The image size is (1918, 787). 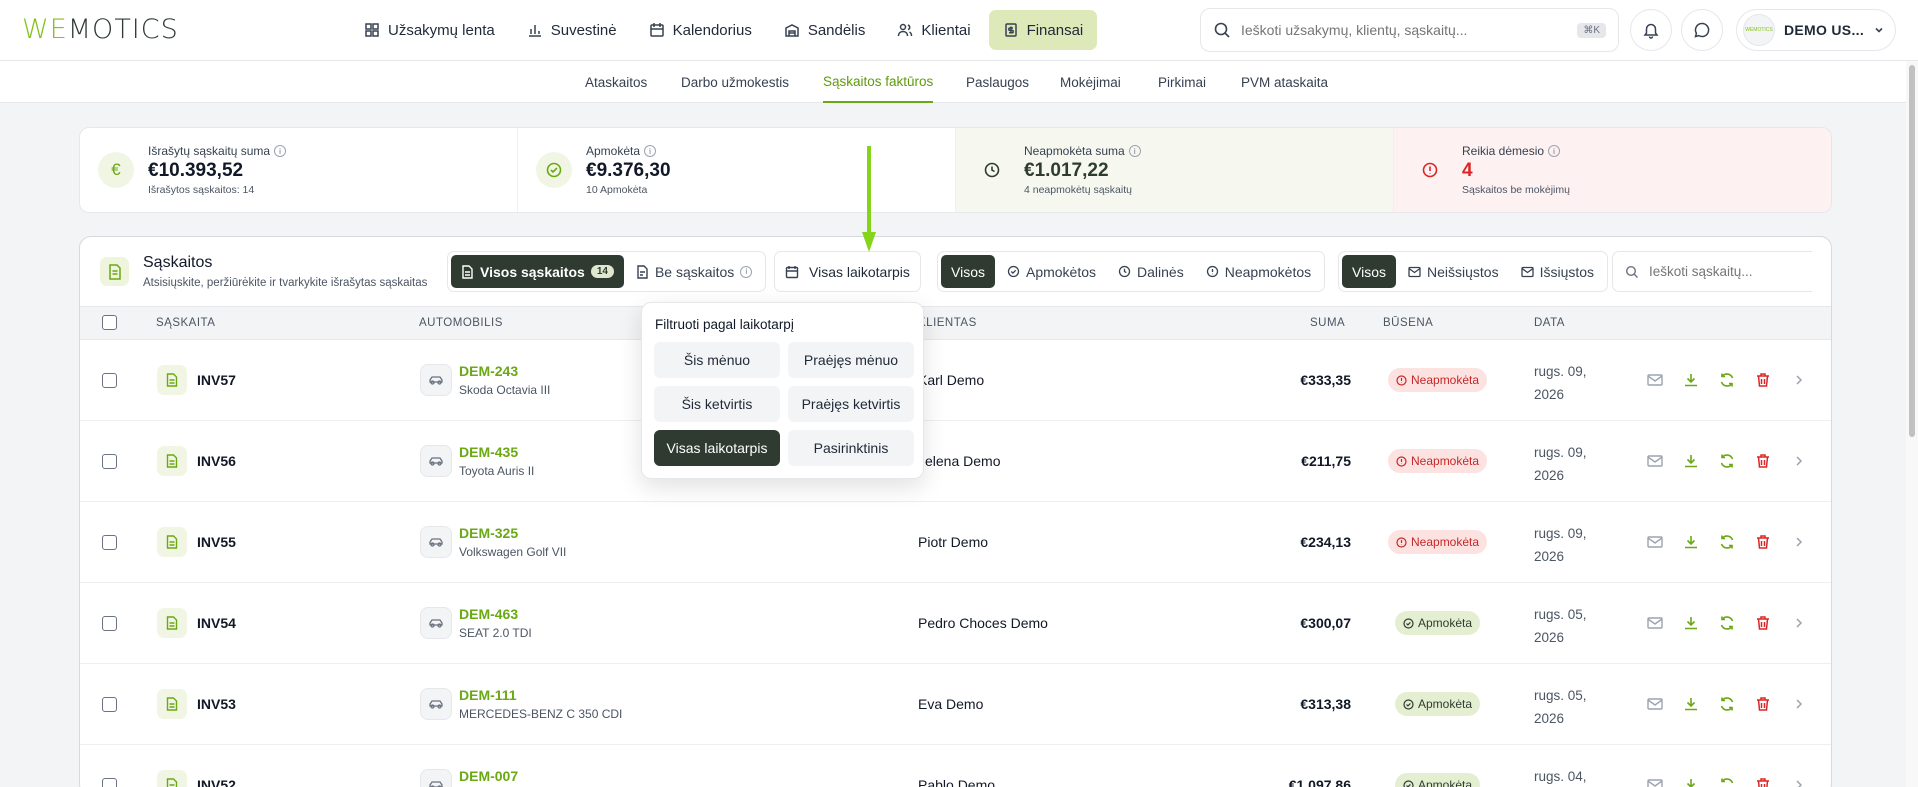 I want to click on global-search: ⌘K, so click(x=1409, y=30).